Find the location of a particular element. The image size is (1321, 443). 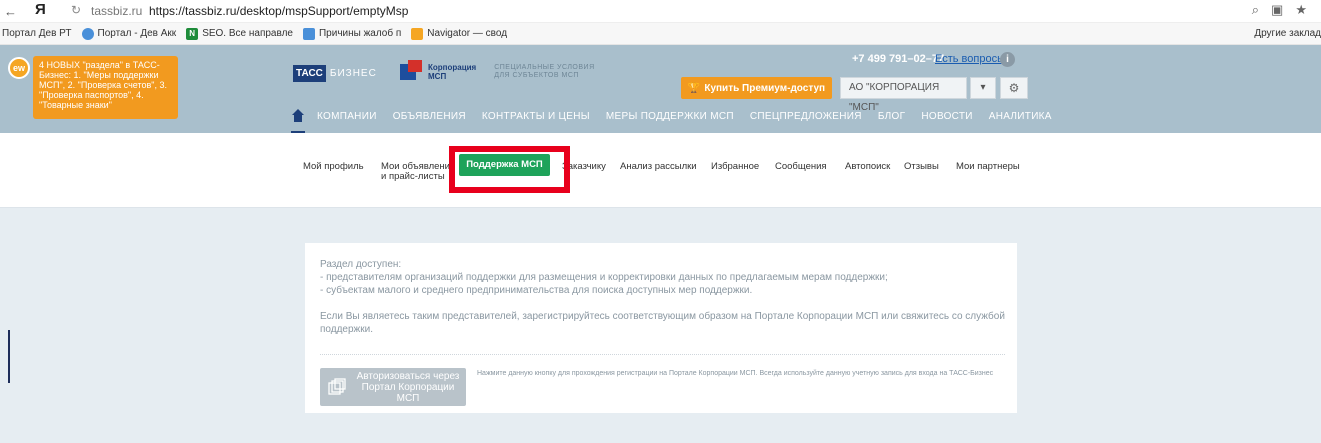

nav-special-offers: СПЕЦПРЕДЛОЖЕНИЯ is located at coordinates (806, 116).